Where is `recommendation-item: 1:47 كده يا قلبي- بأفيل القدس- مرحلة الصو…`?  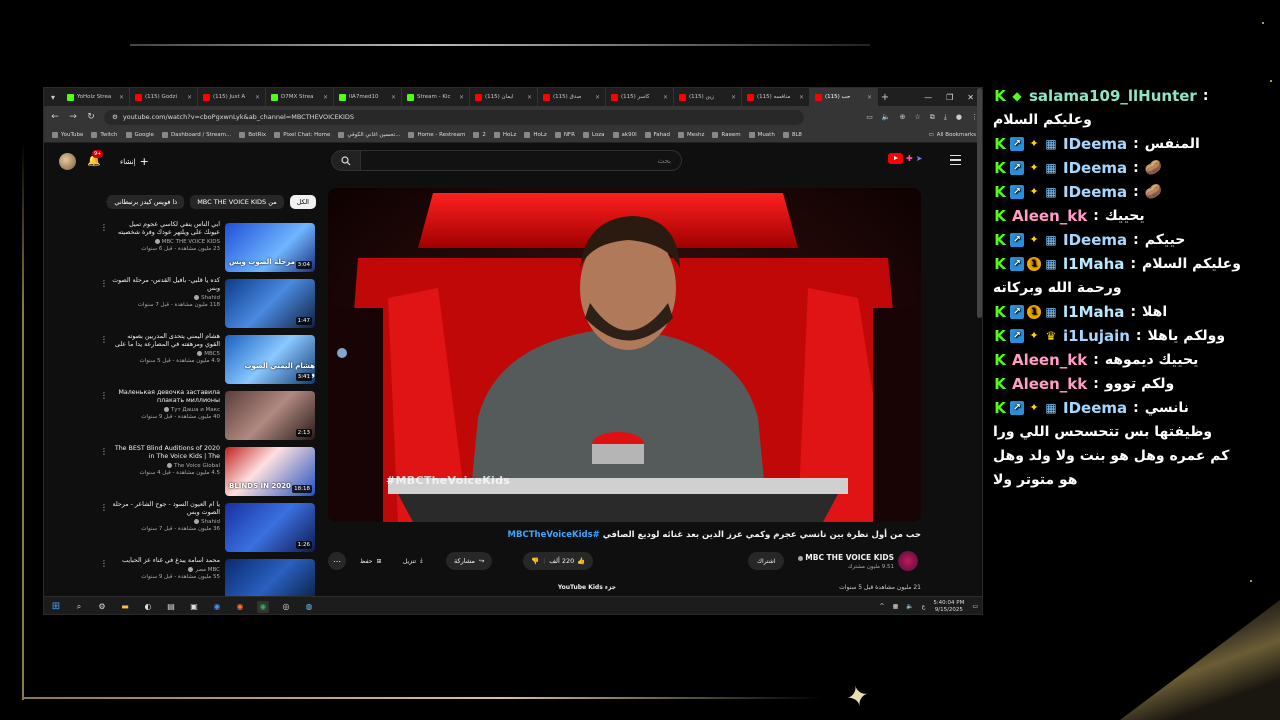
recommendation-item: 1:47 كده يا قلبي- بأفيل القدس- مرحلة الصو… is located at coordinates (205, 304).